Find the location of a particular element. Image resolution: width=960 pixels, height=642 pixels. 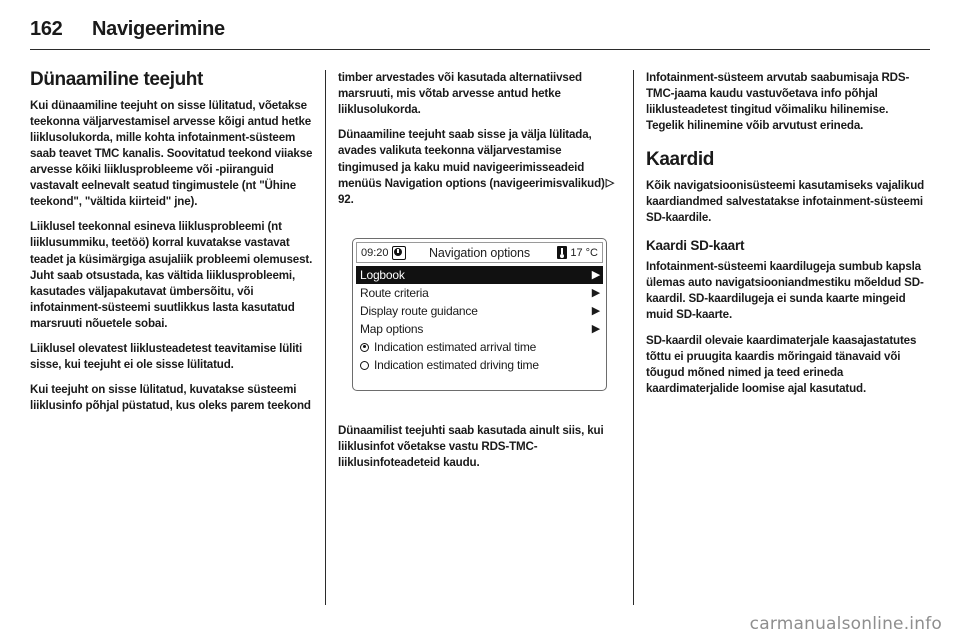

radio-item-label: Indication estimated arrival time is located at coordinates (455, 347).